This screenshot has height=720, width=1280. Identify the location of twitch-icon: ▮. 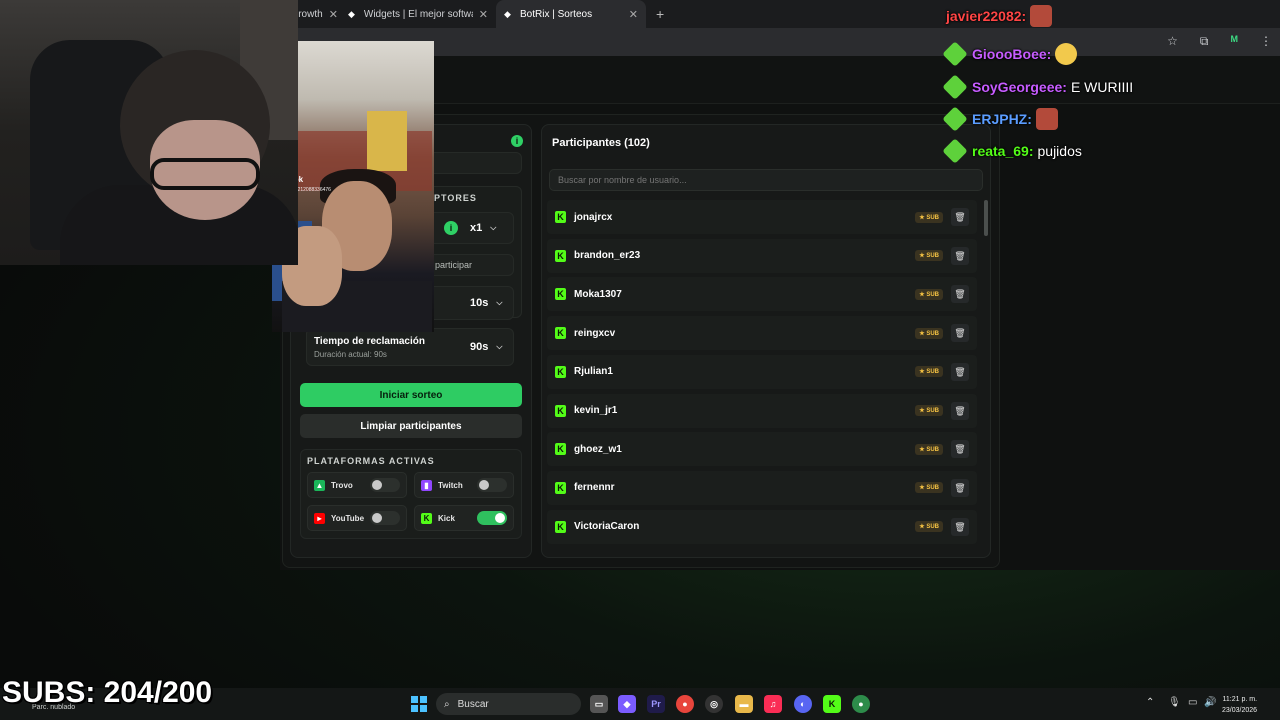
(426, 485).